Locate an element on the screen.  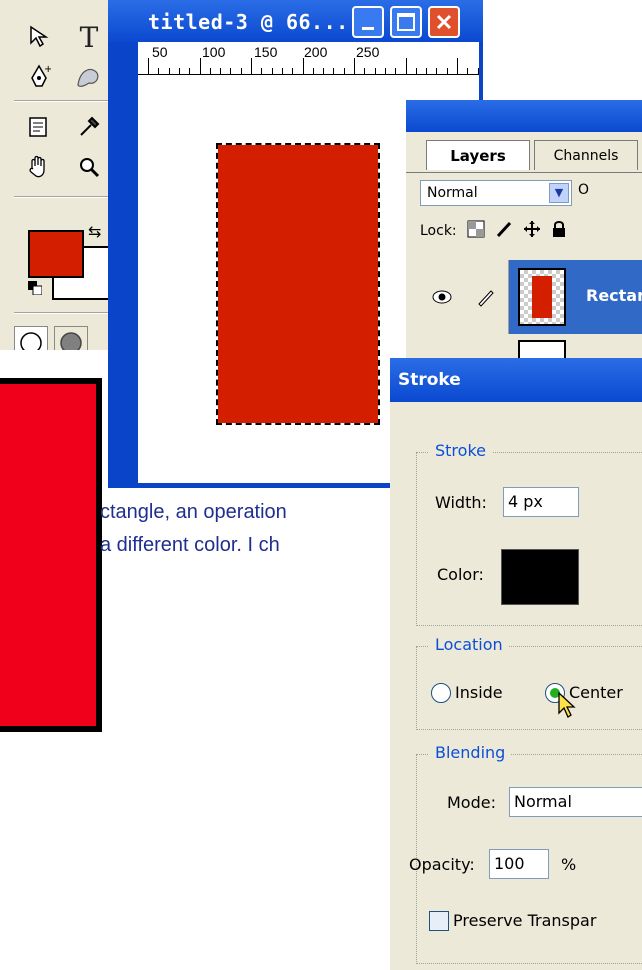
maximize-icon is located at coordinates (406, 22).